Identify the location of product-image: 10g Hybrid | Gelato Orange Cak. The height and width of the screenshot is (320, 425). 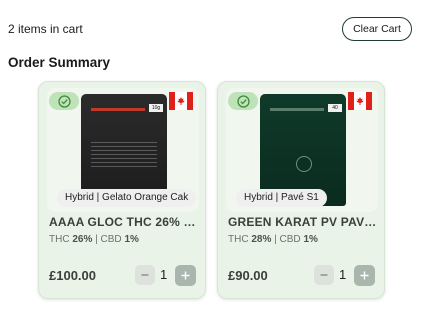
(123, 150).